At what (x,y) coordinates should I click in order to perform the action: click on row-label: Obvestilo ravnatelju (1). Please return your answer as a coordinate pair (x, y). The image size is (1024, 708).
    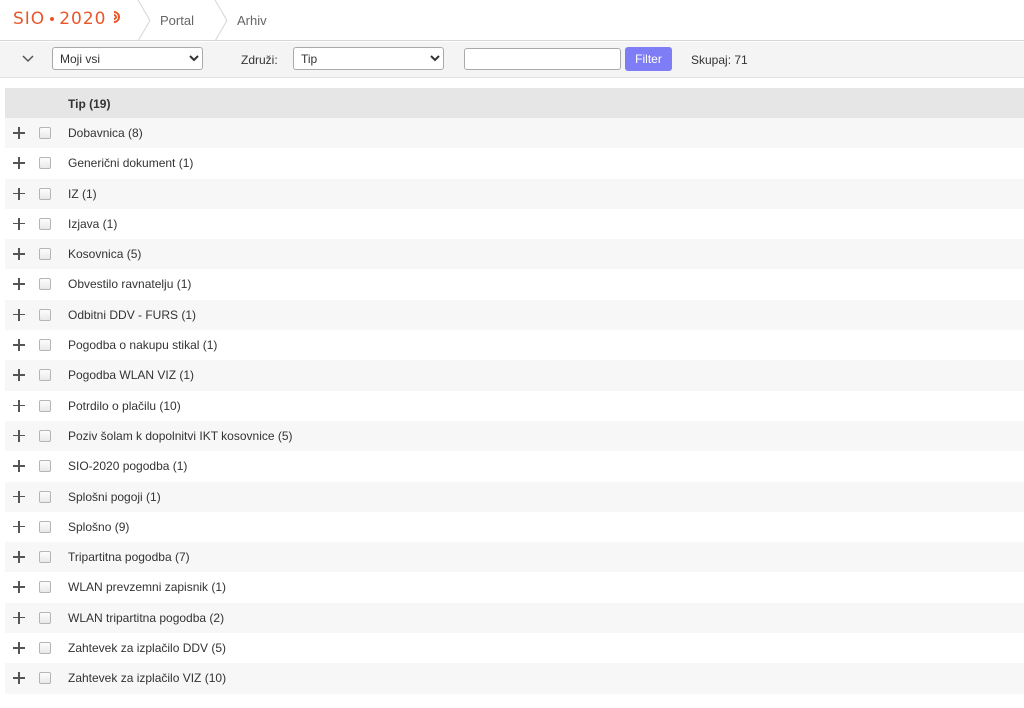
    Looking at the image, I should click on (130, 284).